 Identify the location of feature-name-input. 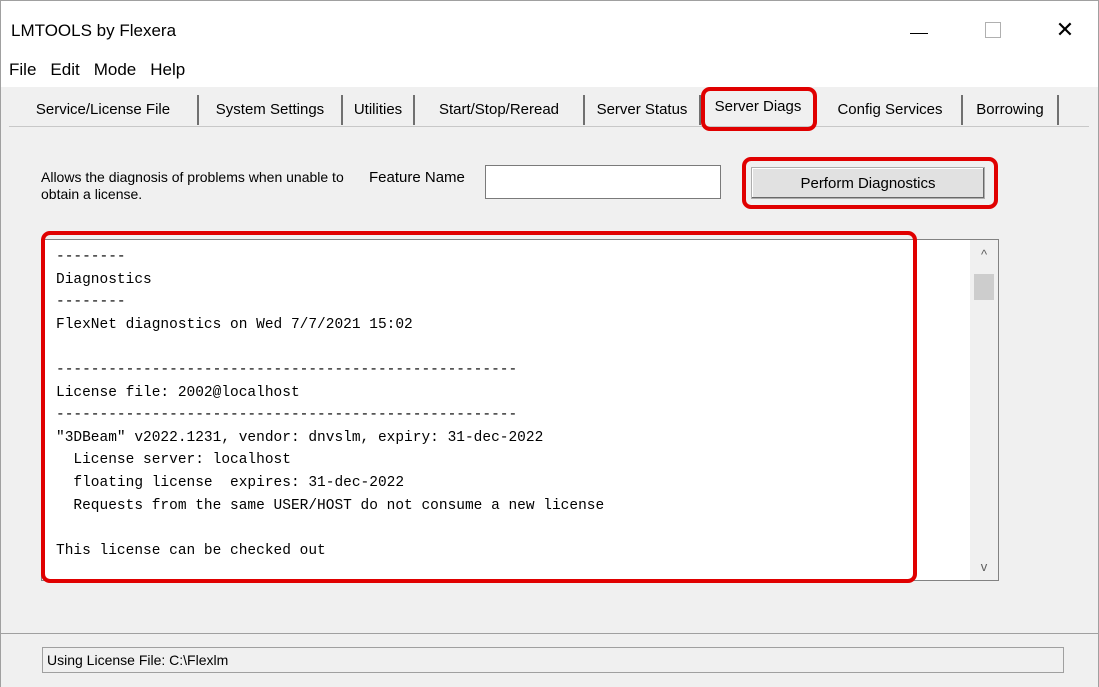
(603, 182).